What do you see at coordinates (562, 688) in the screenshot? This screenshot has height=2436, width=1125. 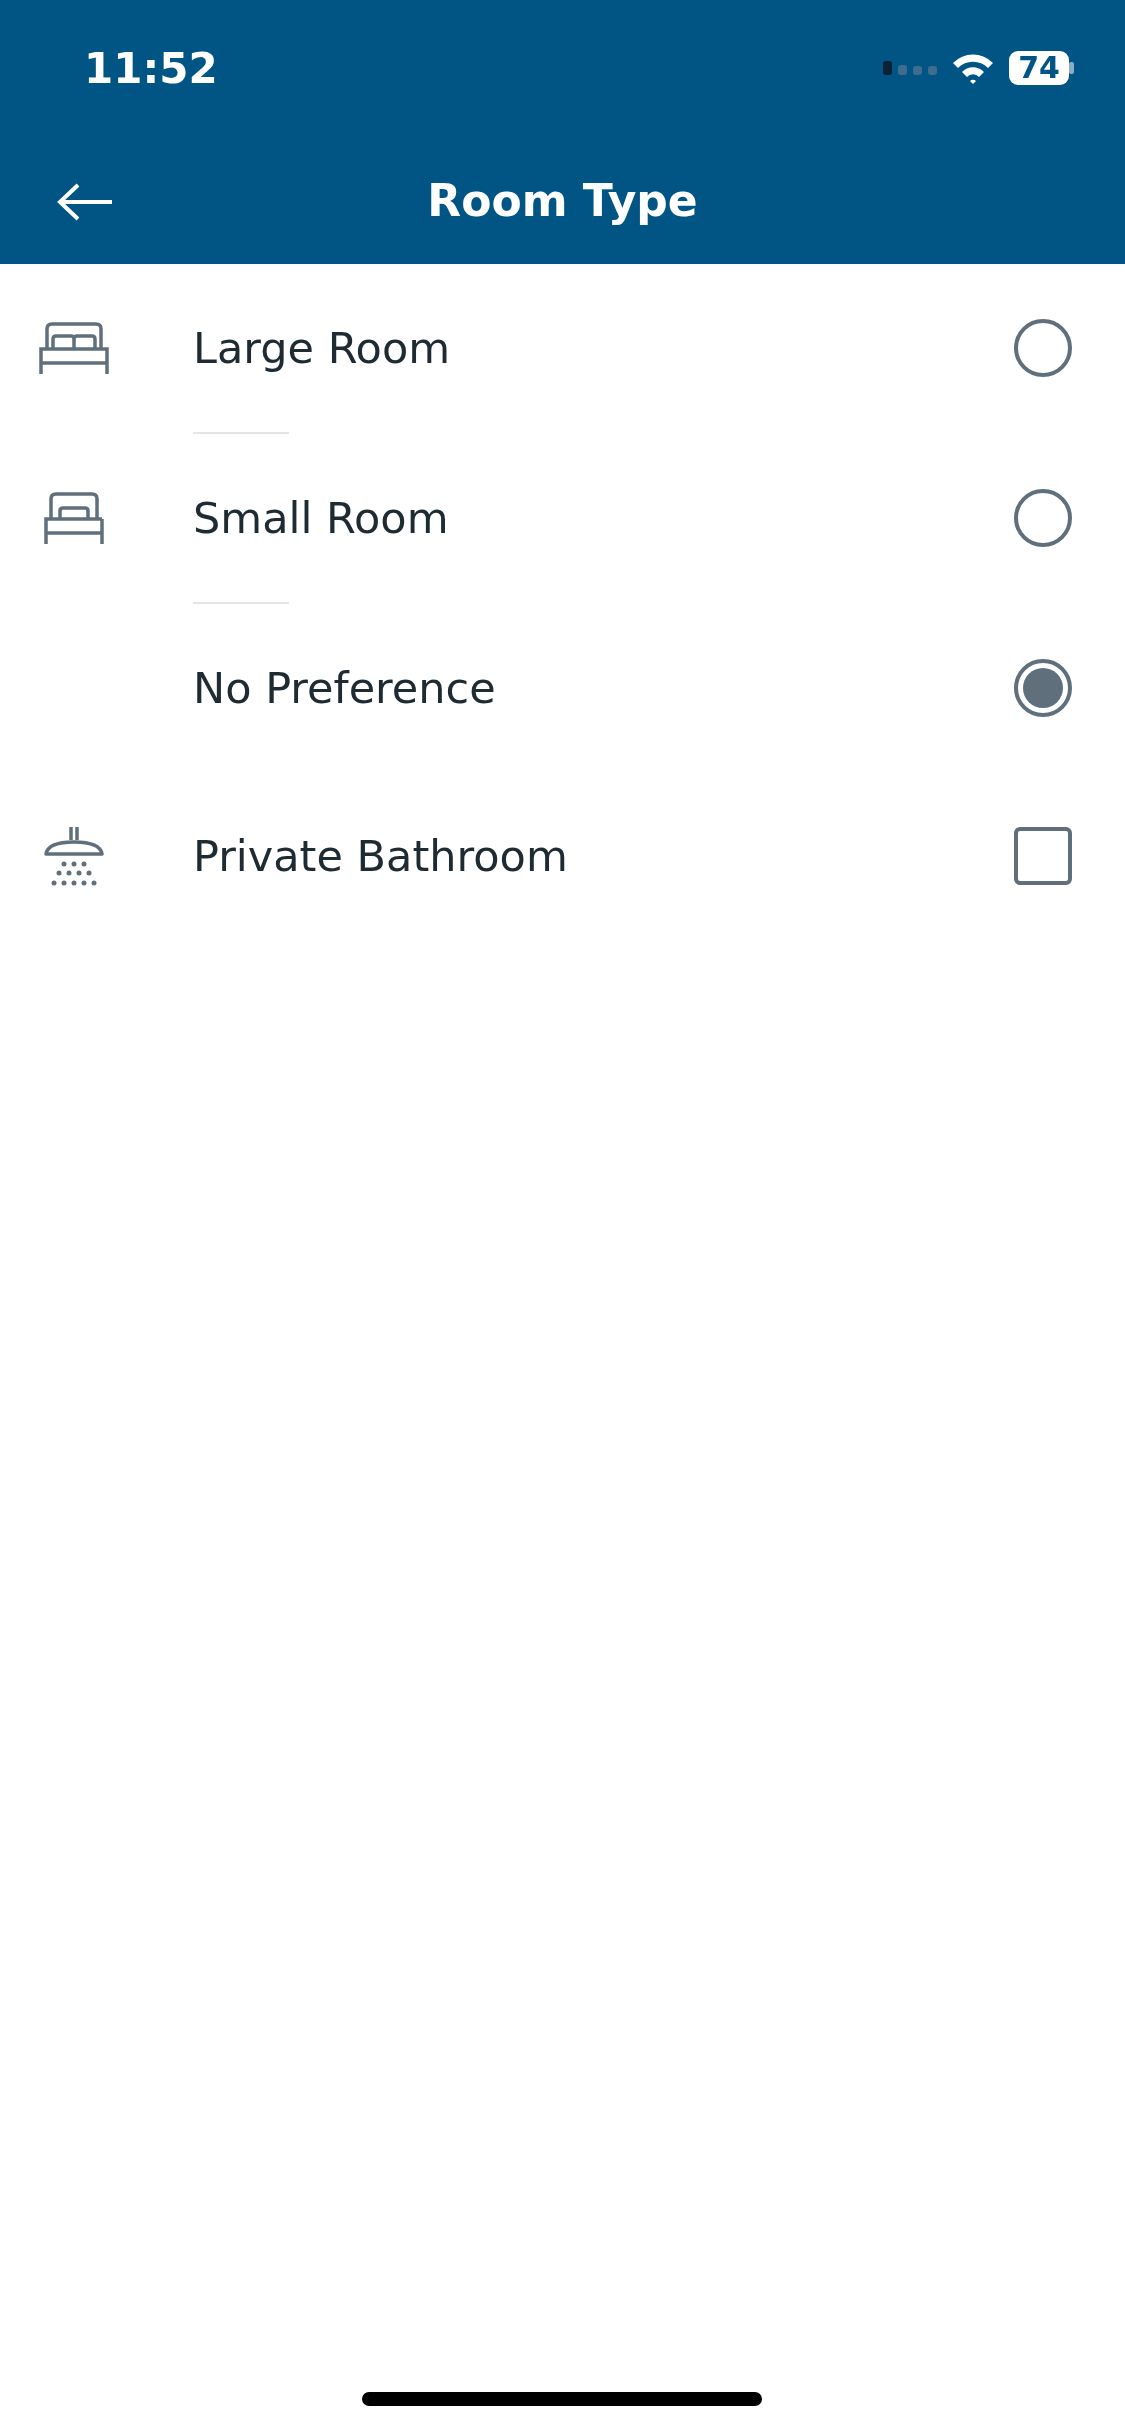 I see `option-row: No Preference` at bounding box center [562, 688].